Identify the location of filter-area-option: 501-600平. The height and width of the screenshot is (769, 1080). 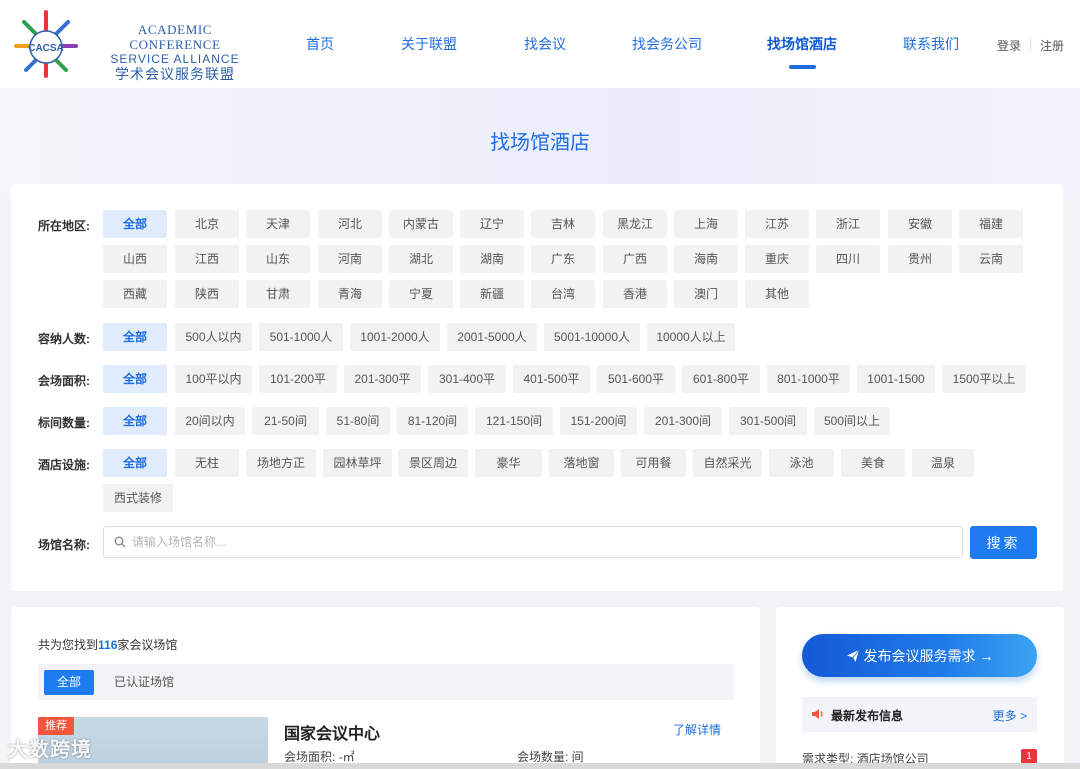
(636, 379).